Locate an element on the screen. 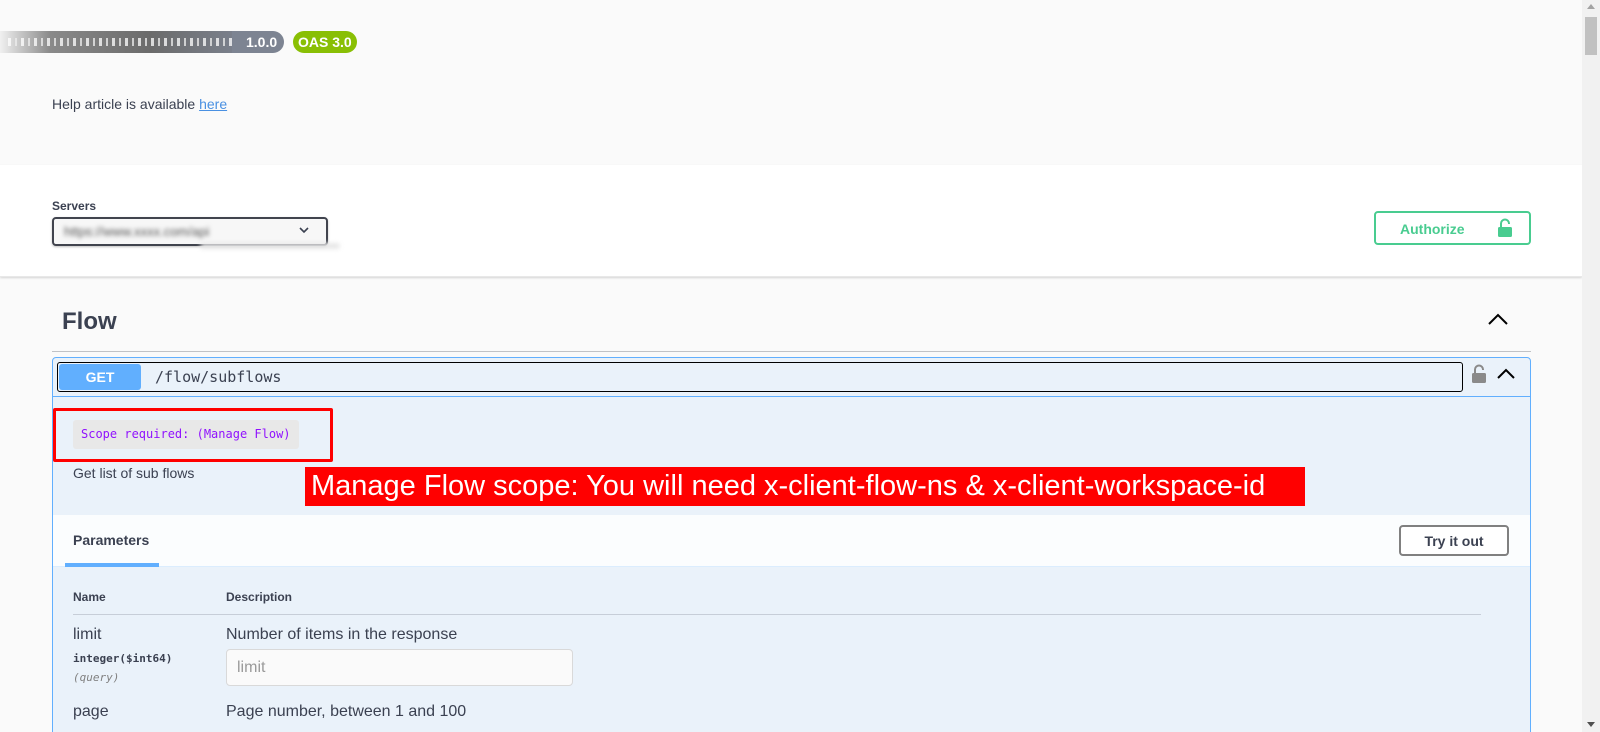  operation-path: /flow/subflows is located at coordinates (218, 377).